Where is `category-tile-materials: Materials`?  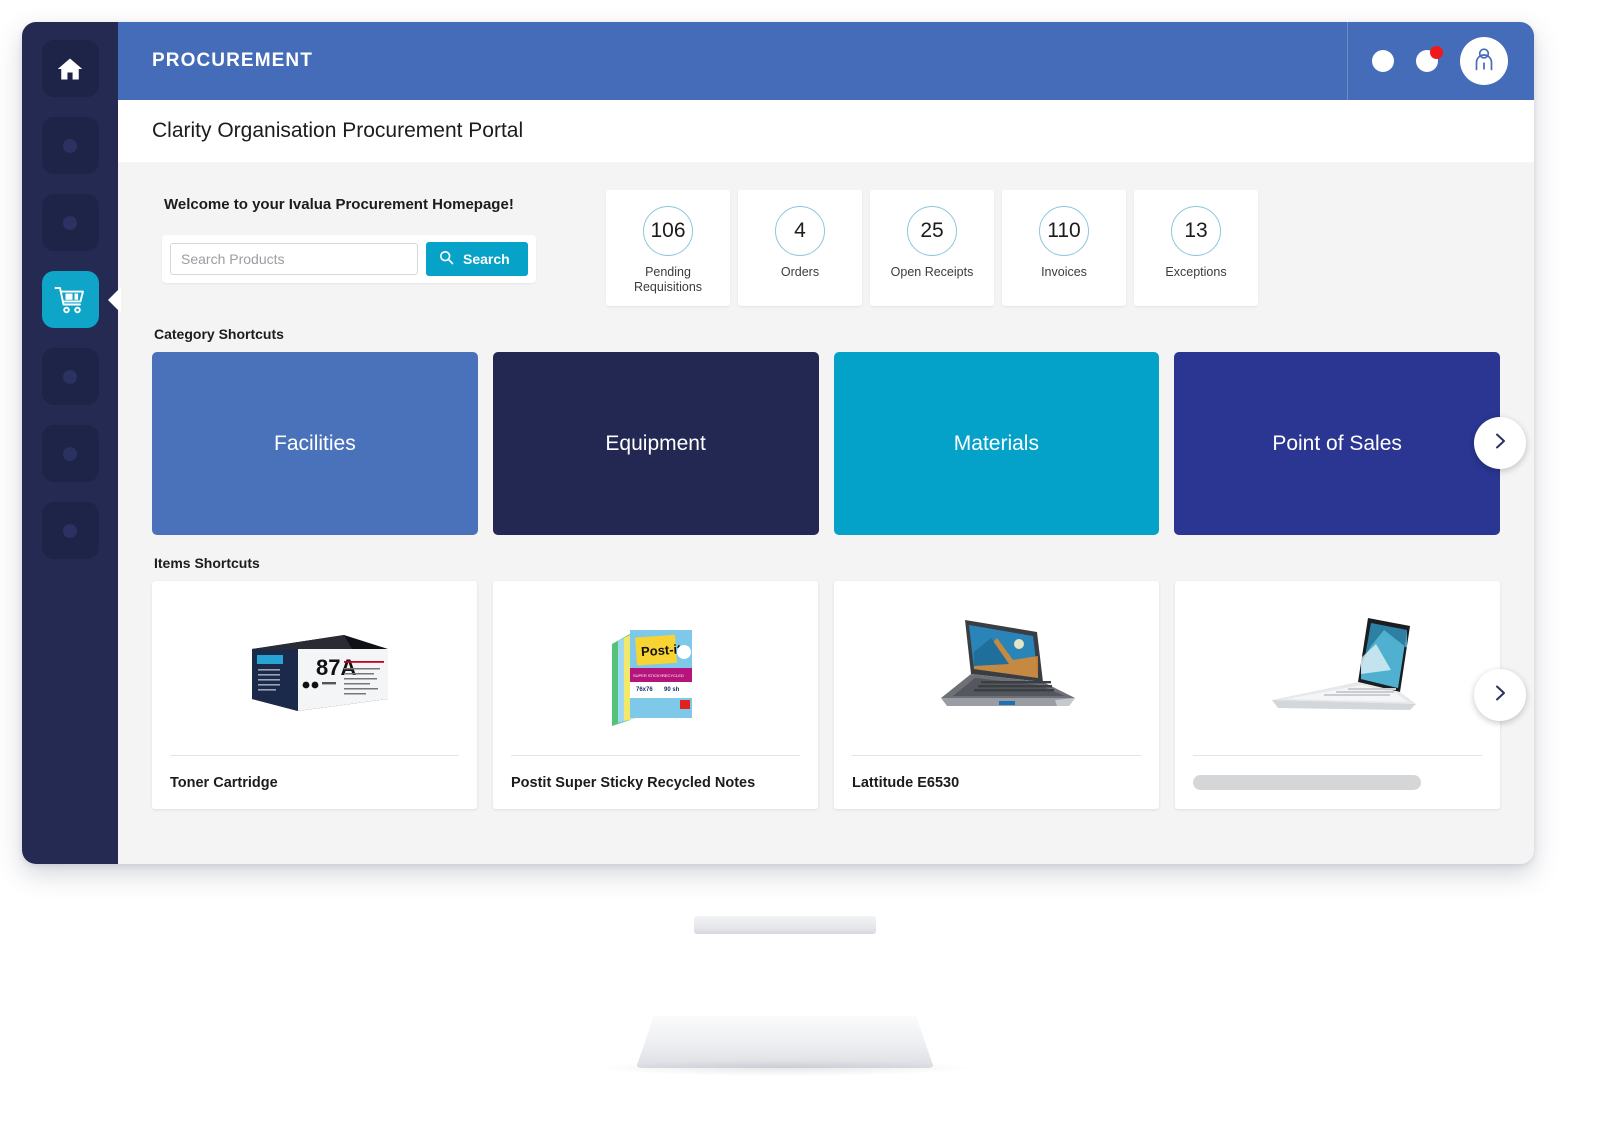
category-tile-materials: Materials is located at coordinates (996, 443).